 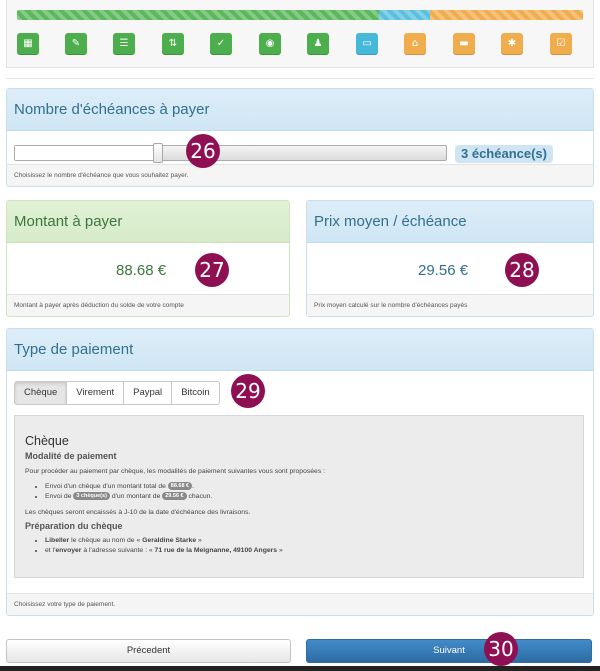 What do you see at coordinates (443, 270) in the screenshot?
I see `prix-moyen-value: 29.56 €` at bounding box center [443, 270].